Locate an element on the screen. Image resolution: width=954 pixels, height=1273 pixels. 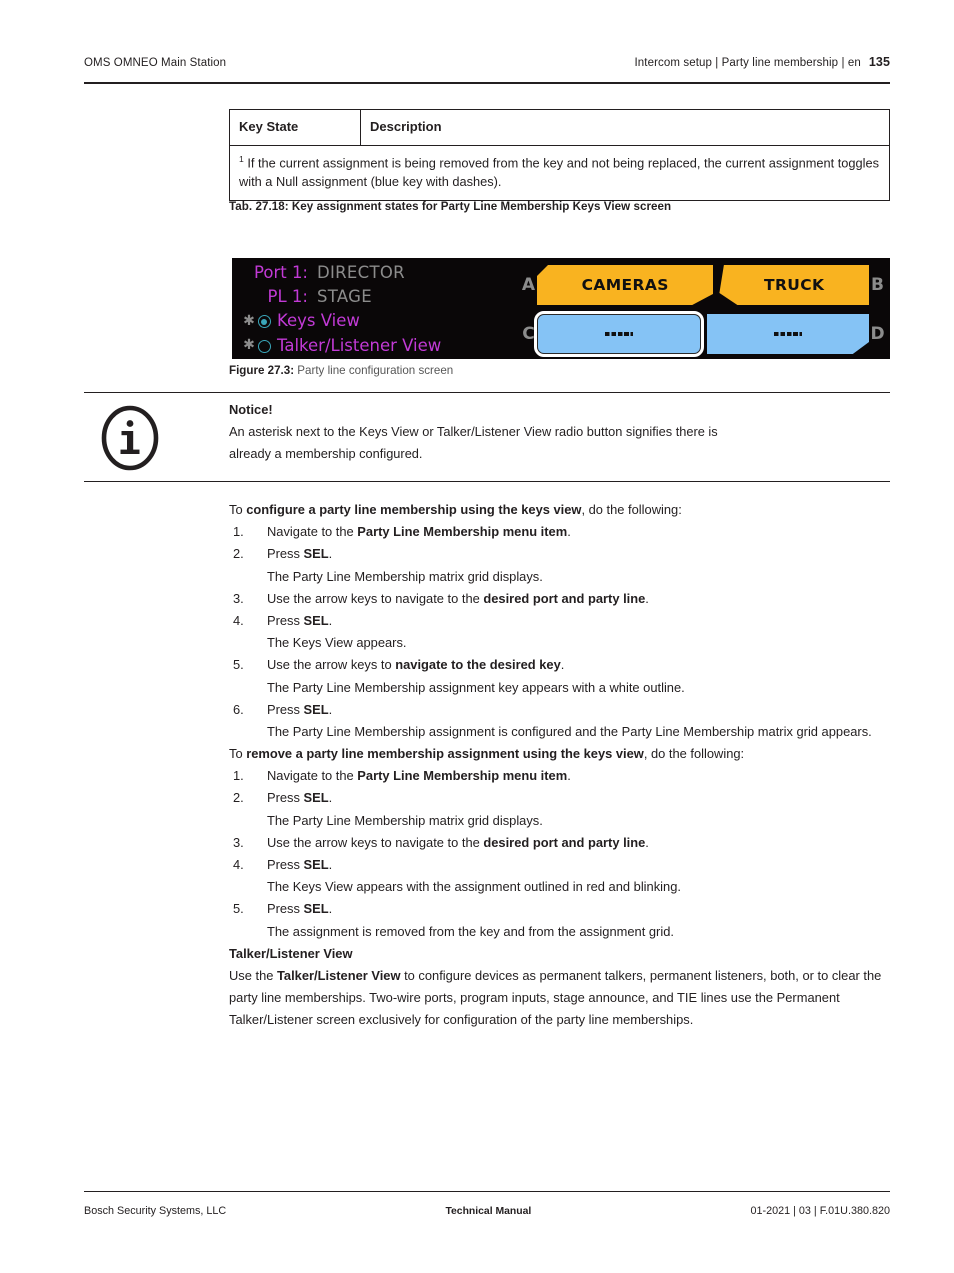
step-text-pre: Use the arrow keys to is located at coordinates (331, 665).